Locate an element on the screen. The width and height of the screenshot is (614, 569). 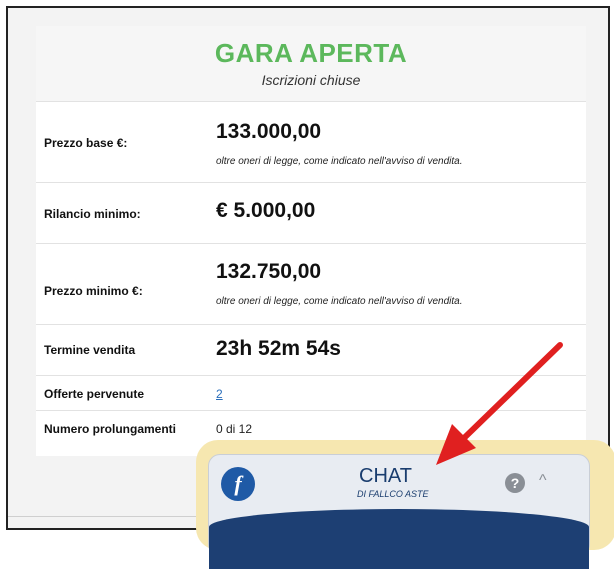
red-arrow-annotation is located at coordinates (499, 403).